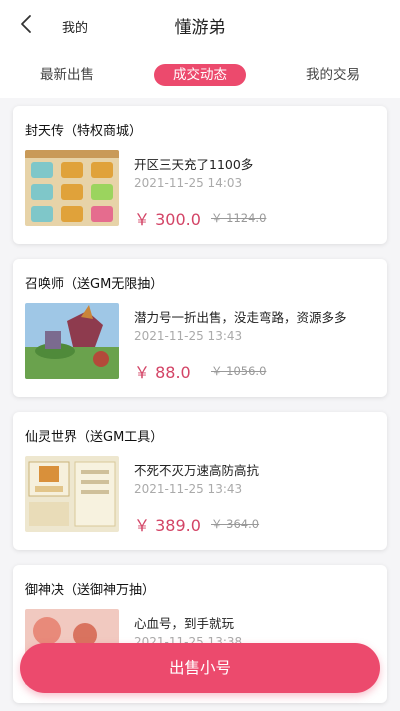  Describe the element at coordinates (200, 28) in the screenshot. I see `page-title: 懂游弟` at that location.